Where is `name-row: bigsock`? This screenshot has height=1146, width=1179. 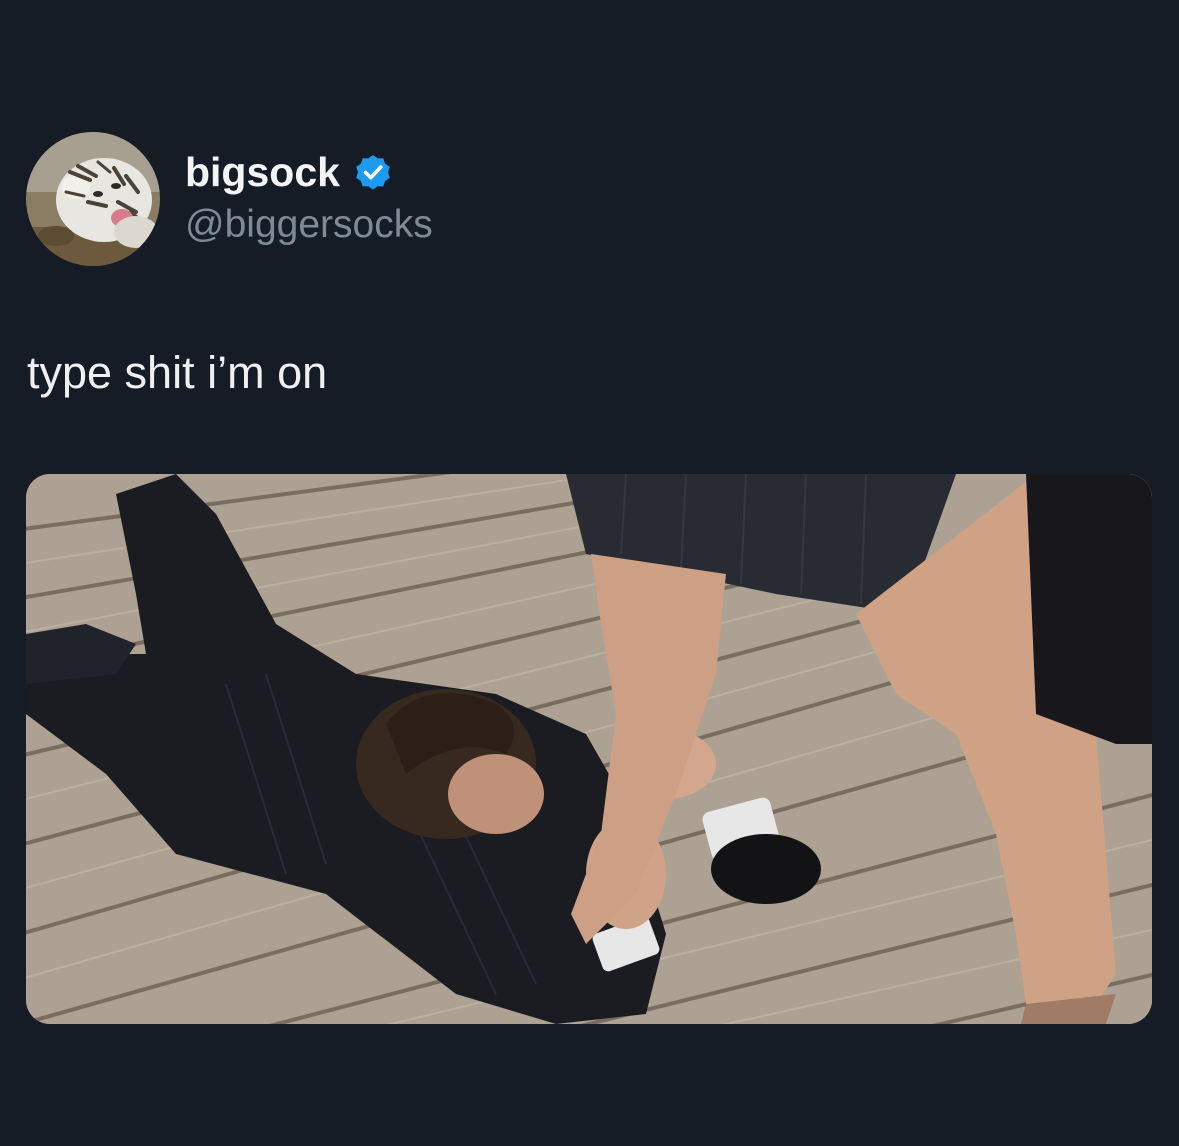
name-row: bigsock is located at coordinates (309, 172).